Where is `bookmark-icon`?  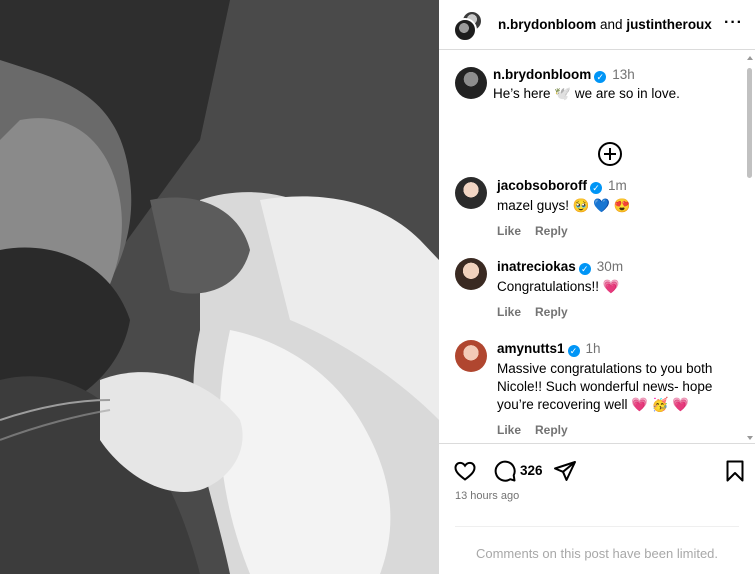
bookmark-icon is located at coordinates (735, 471).